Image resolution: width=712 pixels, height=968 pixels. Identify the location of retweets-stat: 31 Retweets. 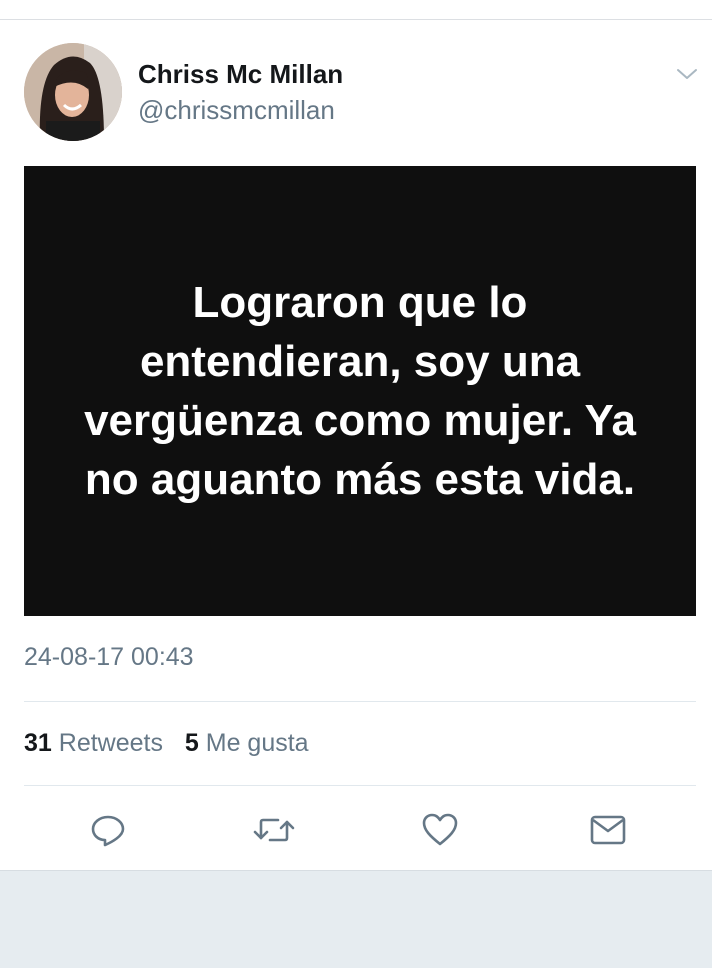
(97, 743).